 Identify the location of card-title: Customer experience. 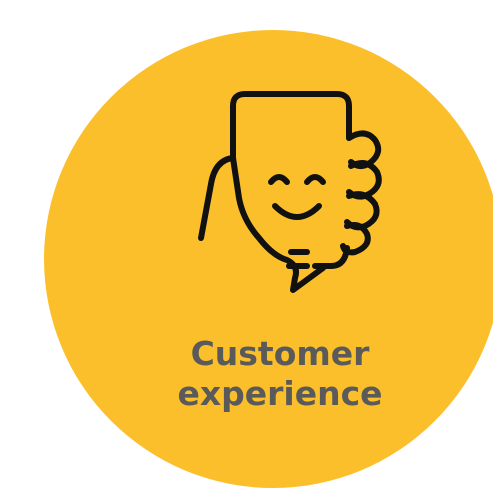
(280, 374).